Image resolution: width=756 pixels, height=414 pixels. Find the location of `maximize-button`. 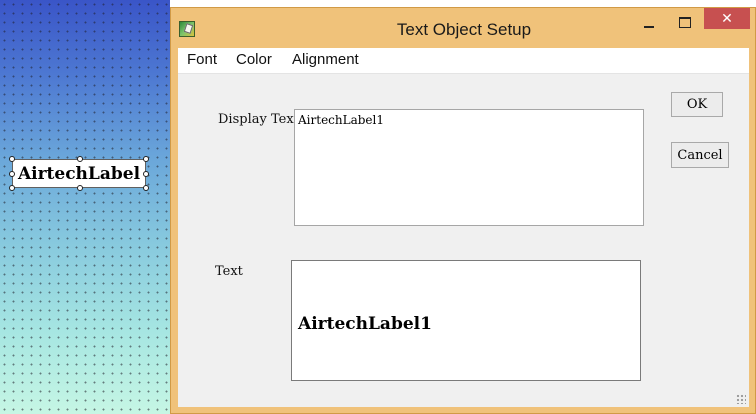

maximize-button is located at coordinates (685, 22).